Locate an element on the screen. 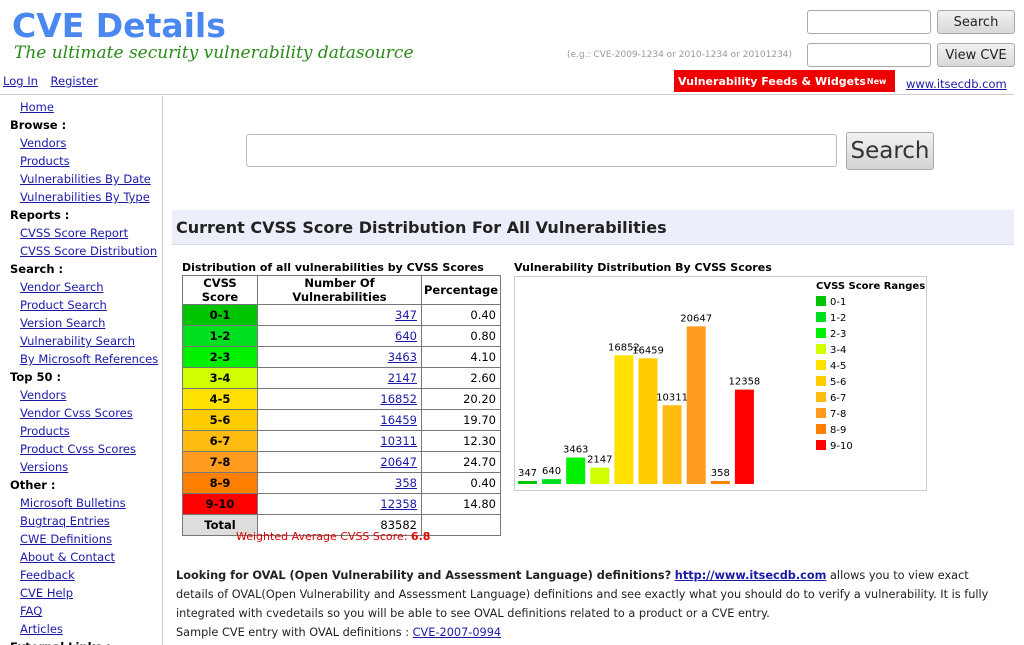 The width and height of the screenshot is (1024, 645). sidebar-item: FAQ is located at coordinates (81, 611).